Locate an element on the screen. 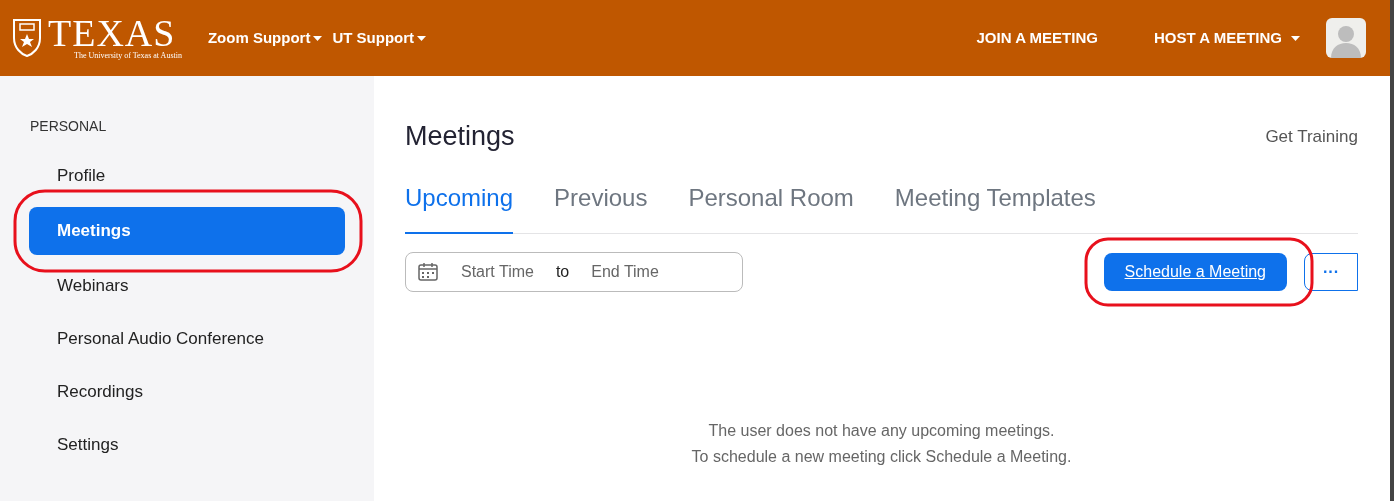 The width and height of the screenshot is (1394, 501). get-training-link: Get Training is located at coordinates (1311, 136).